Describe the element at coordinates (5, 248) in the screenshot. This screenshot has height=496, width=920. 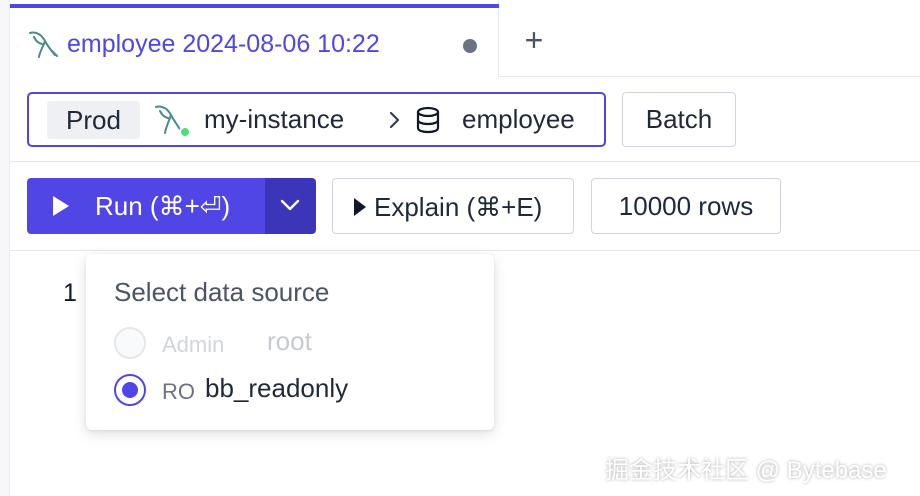
I see `left-sidebar-edge` at that location.